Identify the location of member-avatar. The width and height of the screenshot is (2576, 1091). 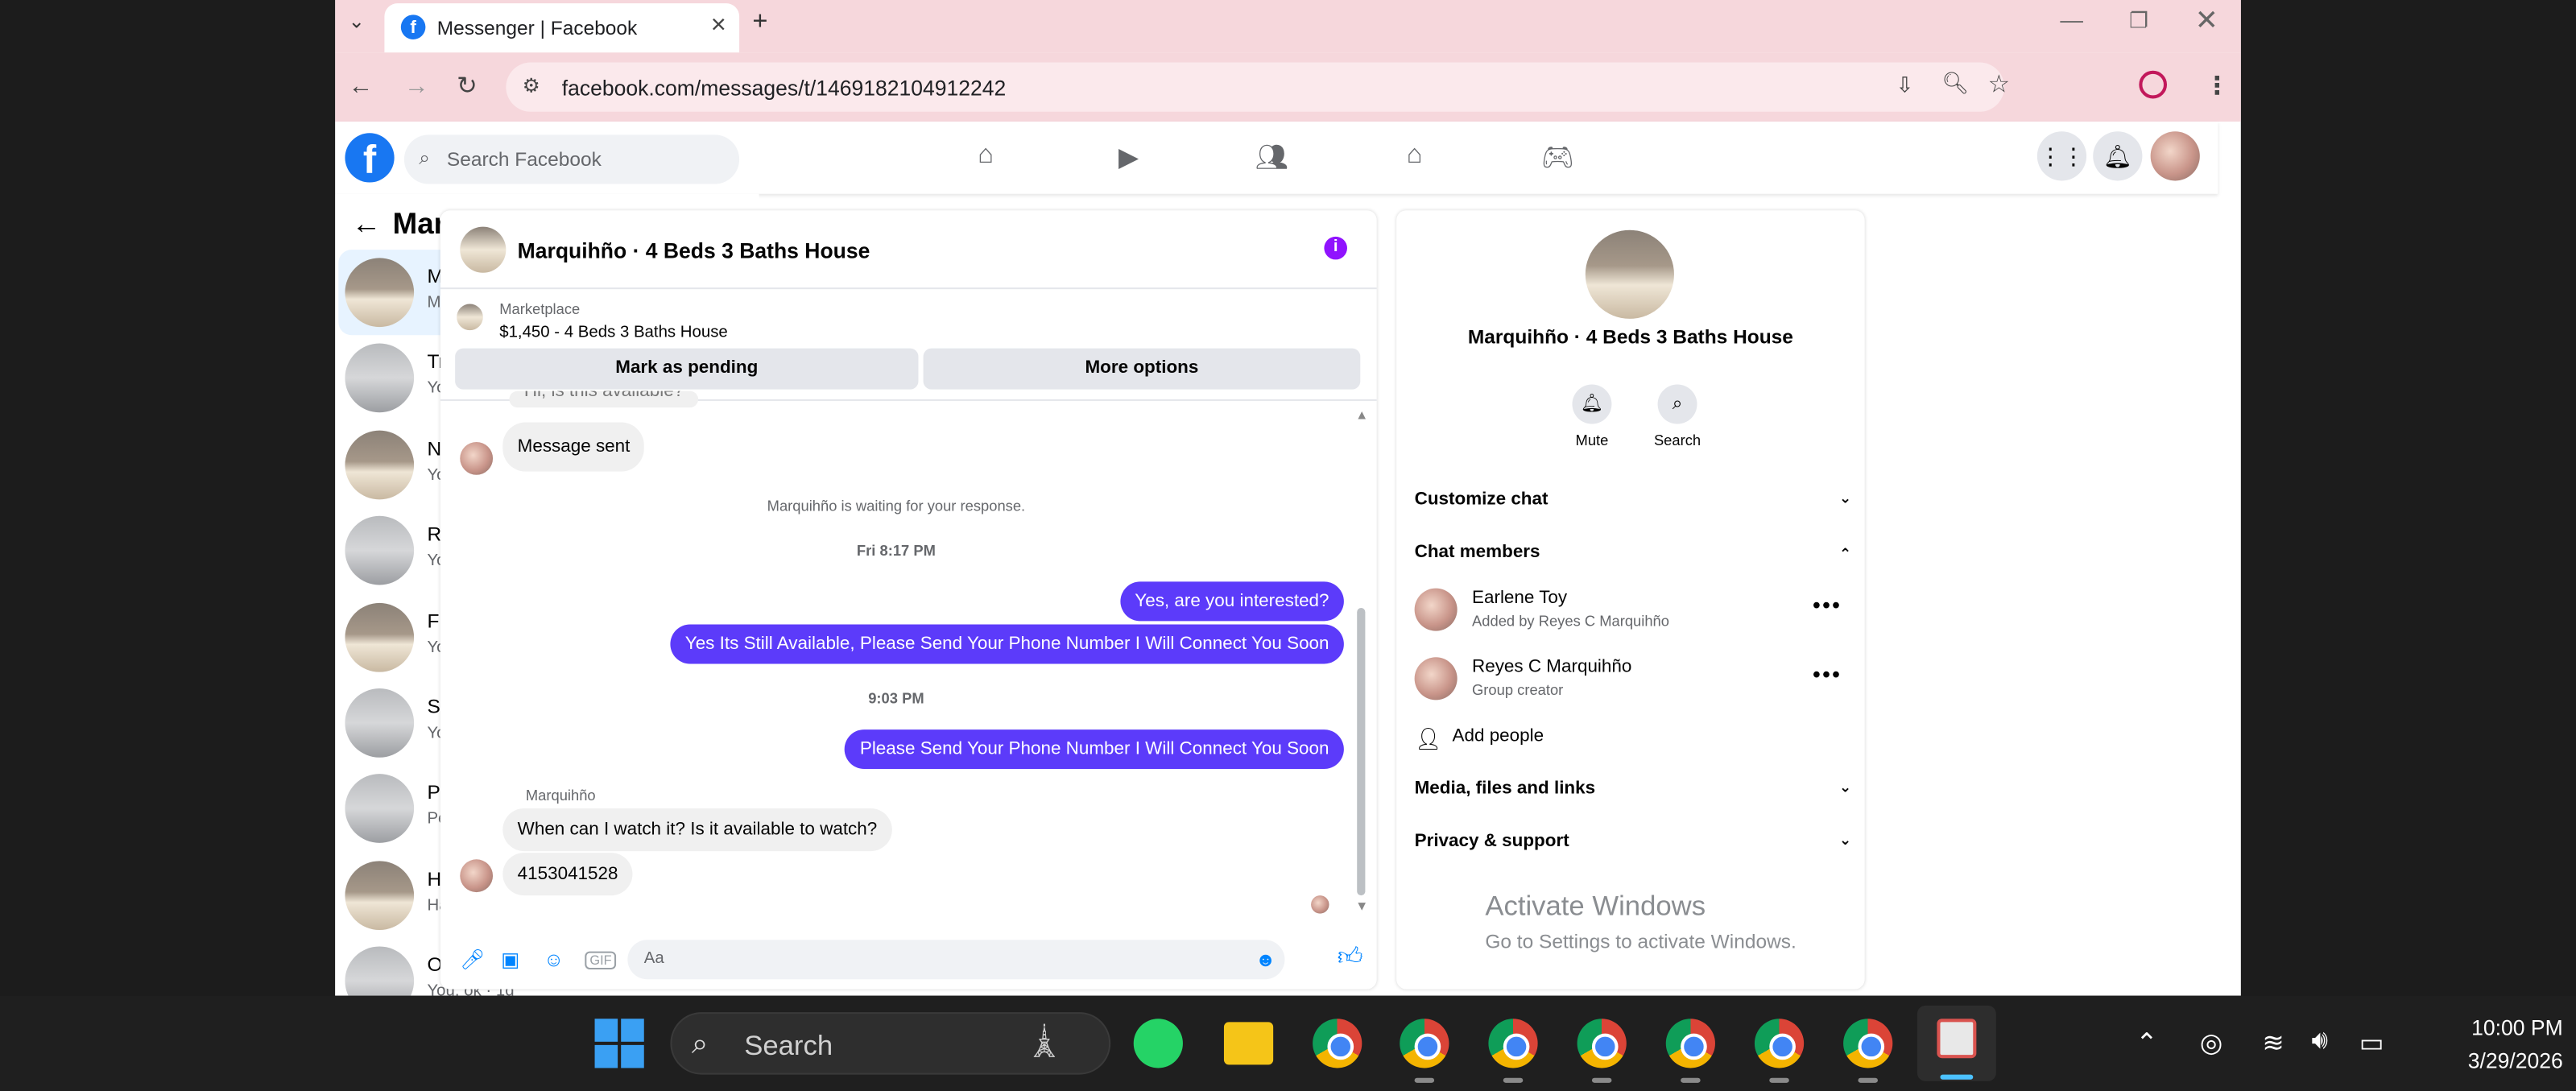
(1436, 609).